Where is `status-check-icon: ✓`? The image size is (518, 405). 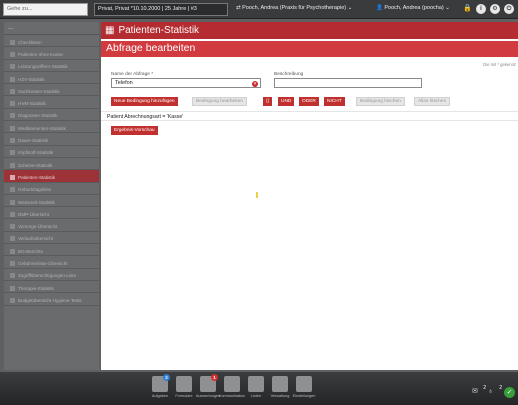 status-check-icon: ✓ is located at coordinates (509, 392).